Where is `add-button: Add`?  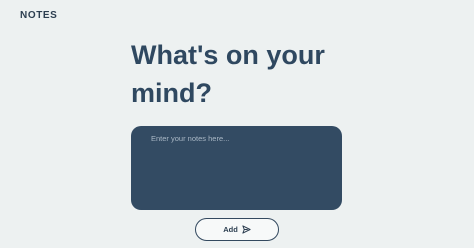
add-button: Add is located at coordinates (237, 229).